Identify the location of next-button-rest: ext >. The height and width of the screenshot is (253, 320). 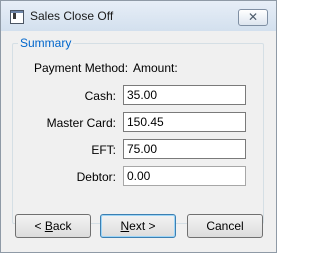
(142, 226).